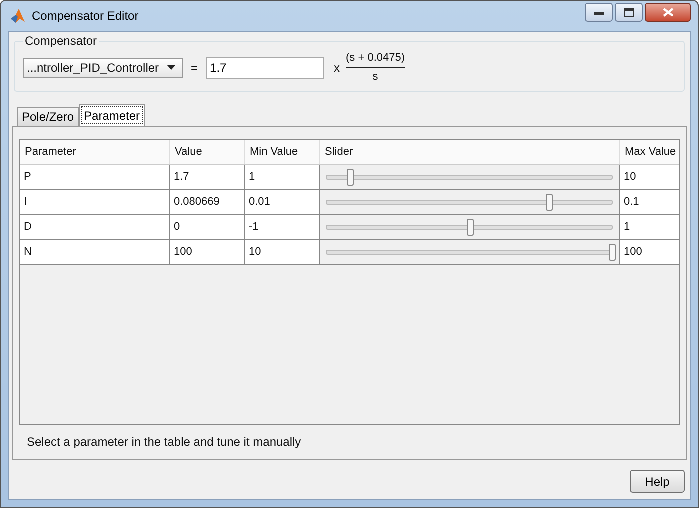 Image resolution: width=699 pixels, height=508 pixels. Describe the element at coordinates (376, 58) in the screenshot. I see `numerator: (s + 0.0475)` at that location.